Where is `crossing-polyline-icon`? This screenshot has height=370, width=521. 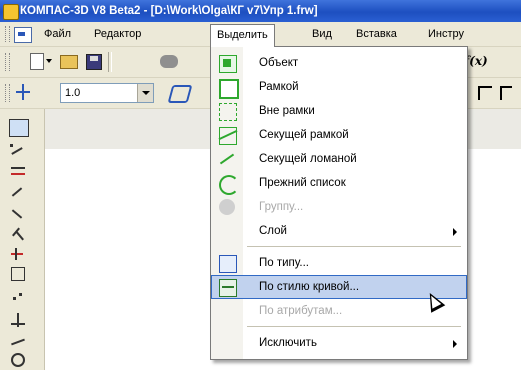
crossing-polyline-icon is located at coordinates (227, 159).